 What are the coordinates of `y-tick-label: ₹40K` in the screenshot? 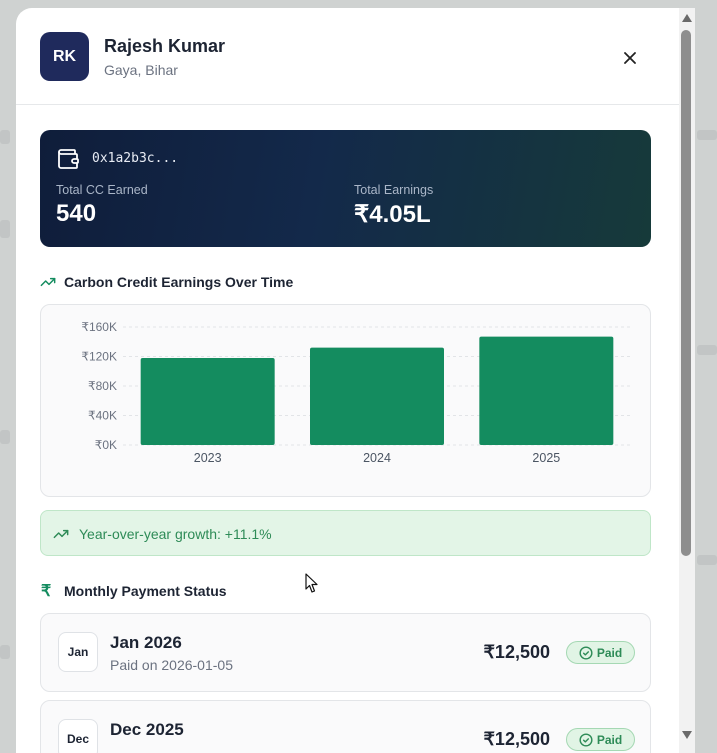 It's located at (102, 416).